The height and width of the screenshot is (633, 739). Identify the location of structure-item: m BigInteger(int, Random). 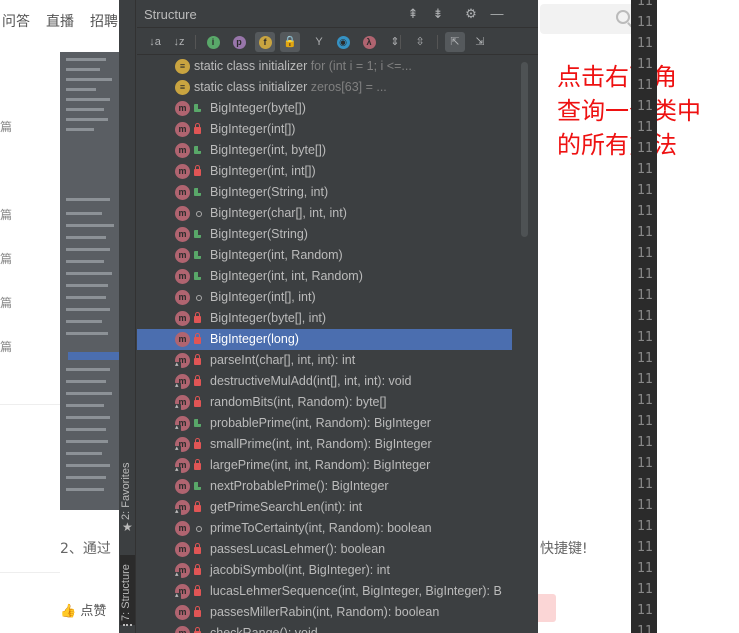
(324, 255).